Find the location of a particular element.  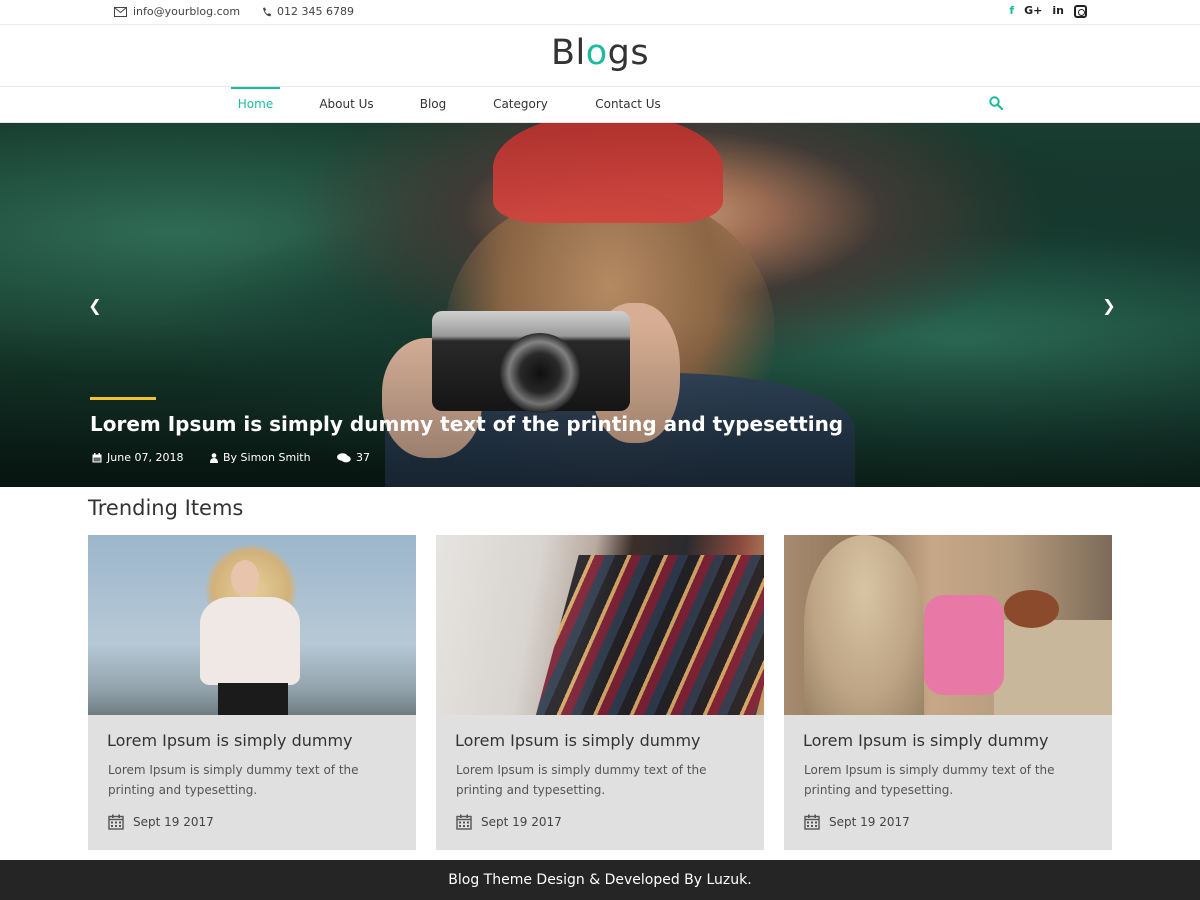

phone-contact: 012 345 6789 is located at coordinates (308, 11).